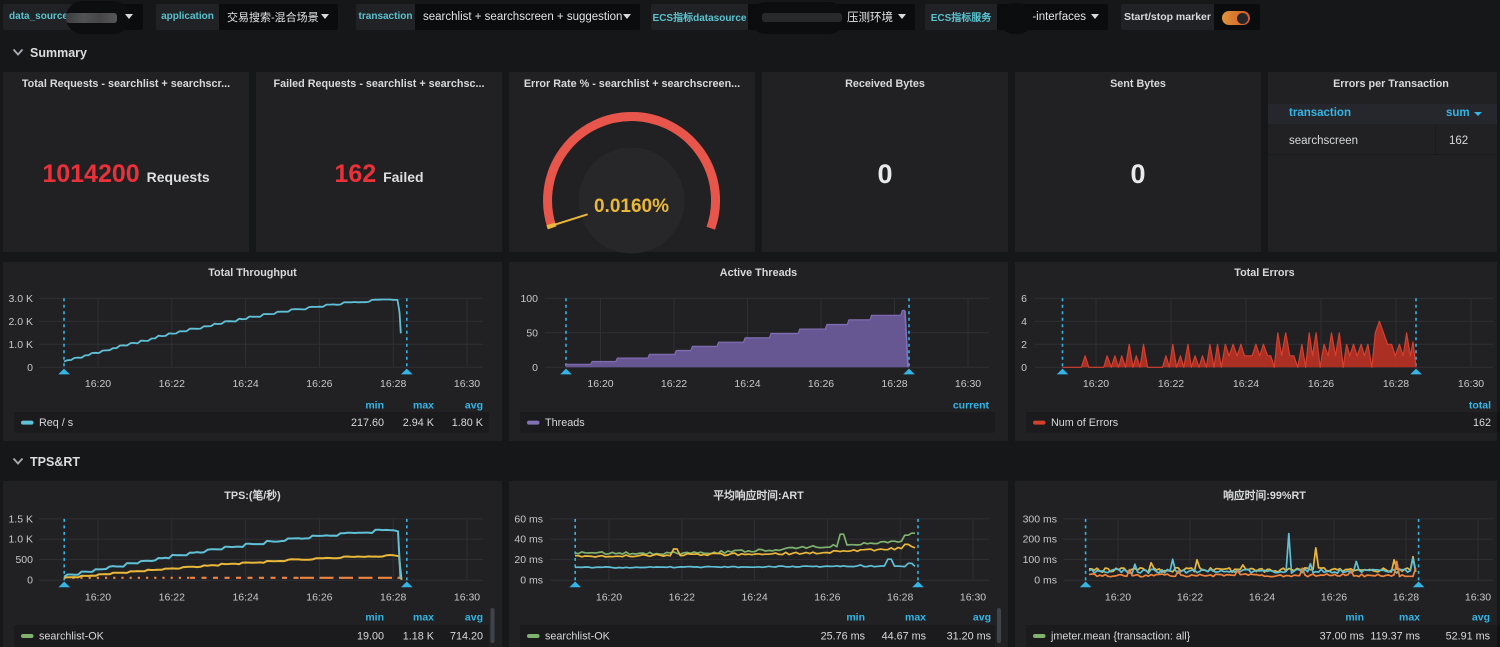  I want to click on svg-text: 2.94 K, so click(419, 423).